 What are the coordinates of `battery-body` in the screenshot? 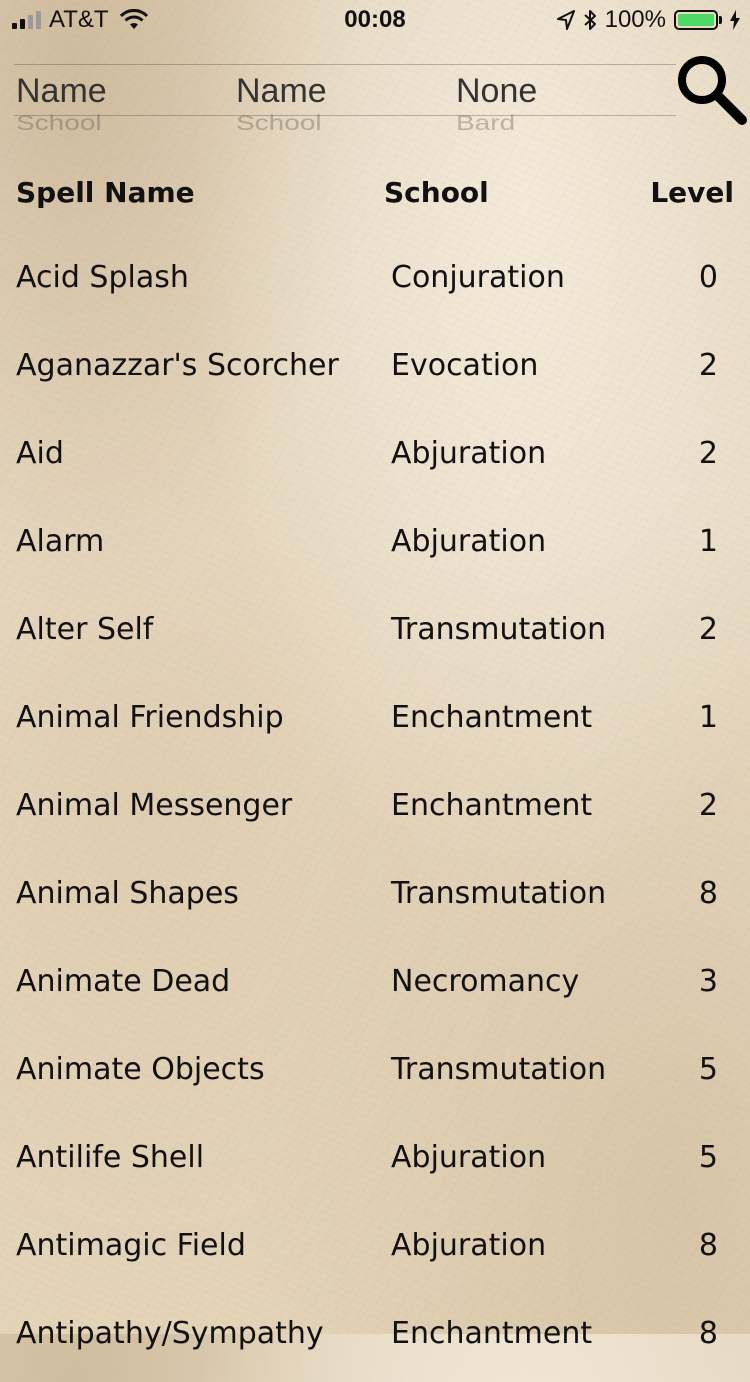 It's located at (696, 20).